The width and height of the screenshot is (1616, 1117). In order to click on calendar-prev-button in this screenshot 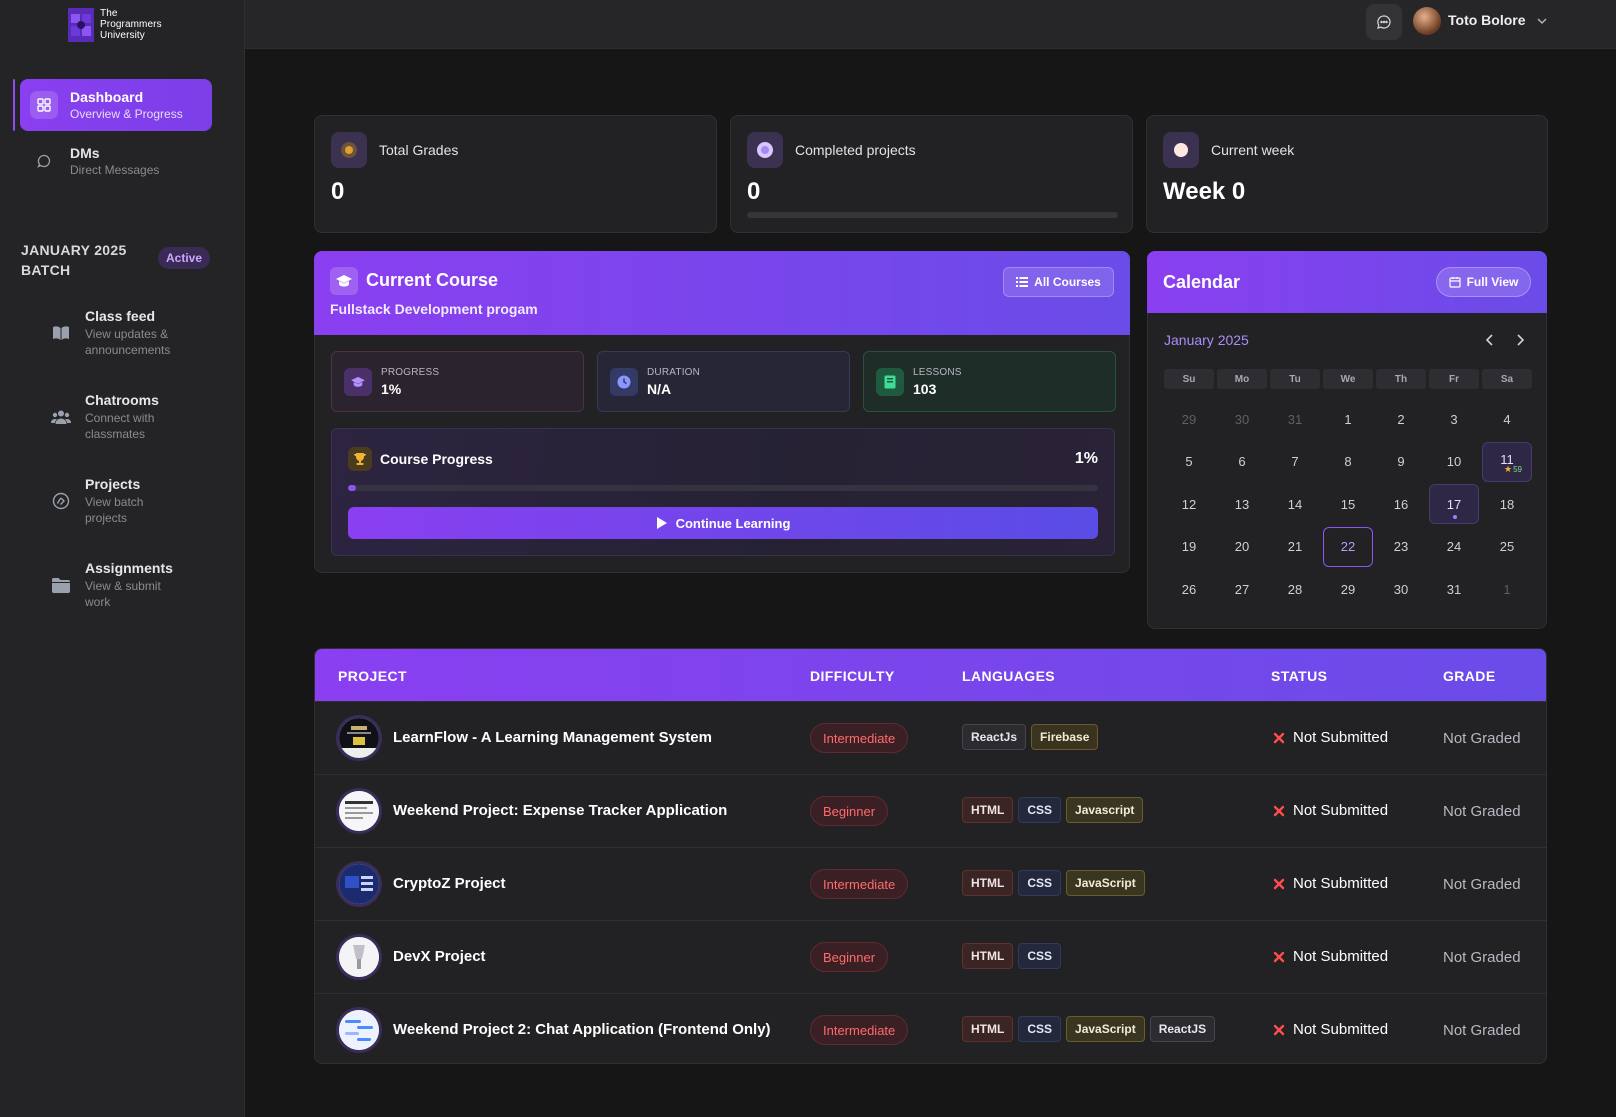, I will do `click(1490, 340)`.